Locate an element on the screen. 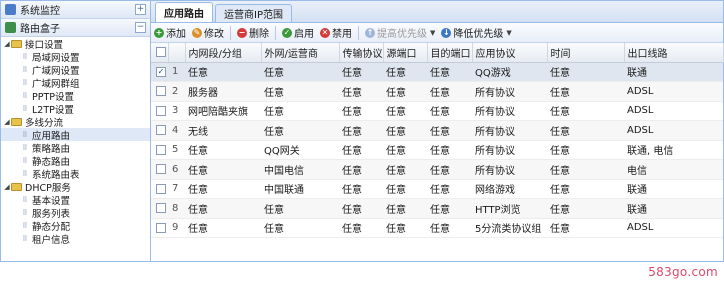  monitor-icon is located at coordinates (10, 9).